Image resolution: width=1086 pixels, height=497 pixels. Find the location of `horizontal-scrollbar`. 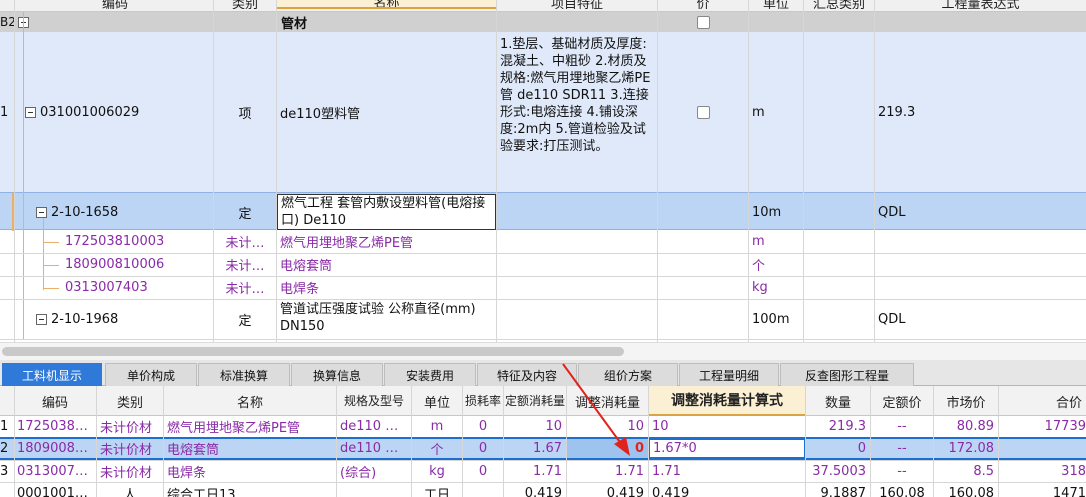

horizontal-scrollbar is located at coordinates (543, 351).